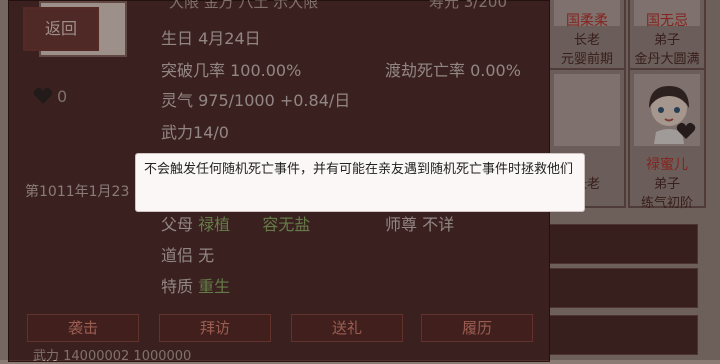 The height and width of the screenshot is (364, 720). What do you see at coordinates (360, 182) in the screenshot?
I see `trait-tooltip: 不会触发任何随机死亡事件，并有可能在亲友遇到随机死亡事件时拯救他们` at bounding box center [360, 182].